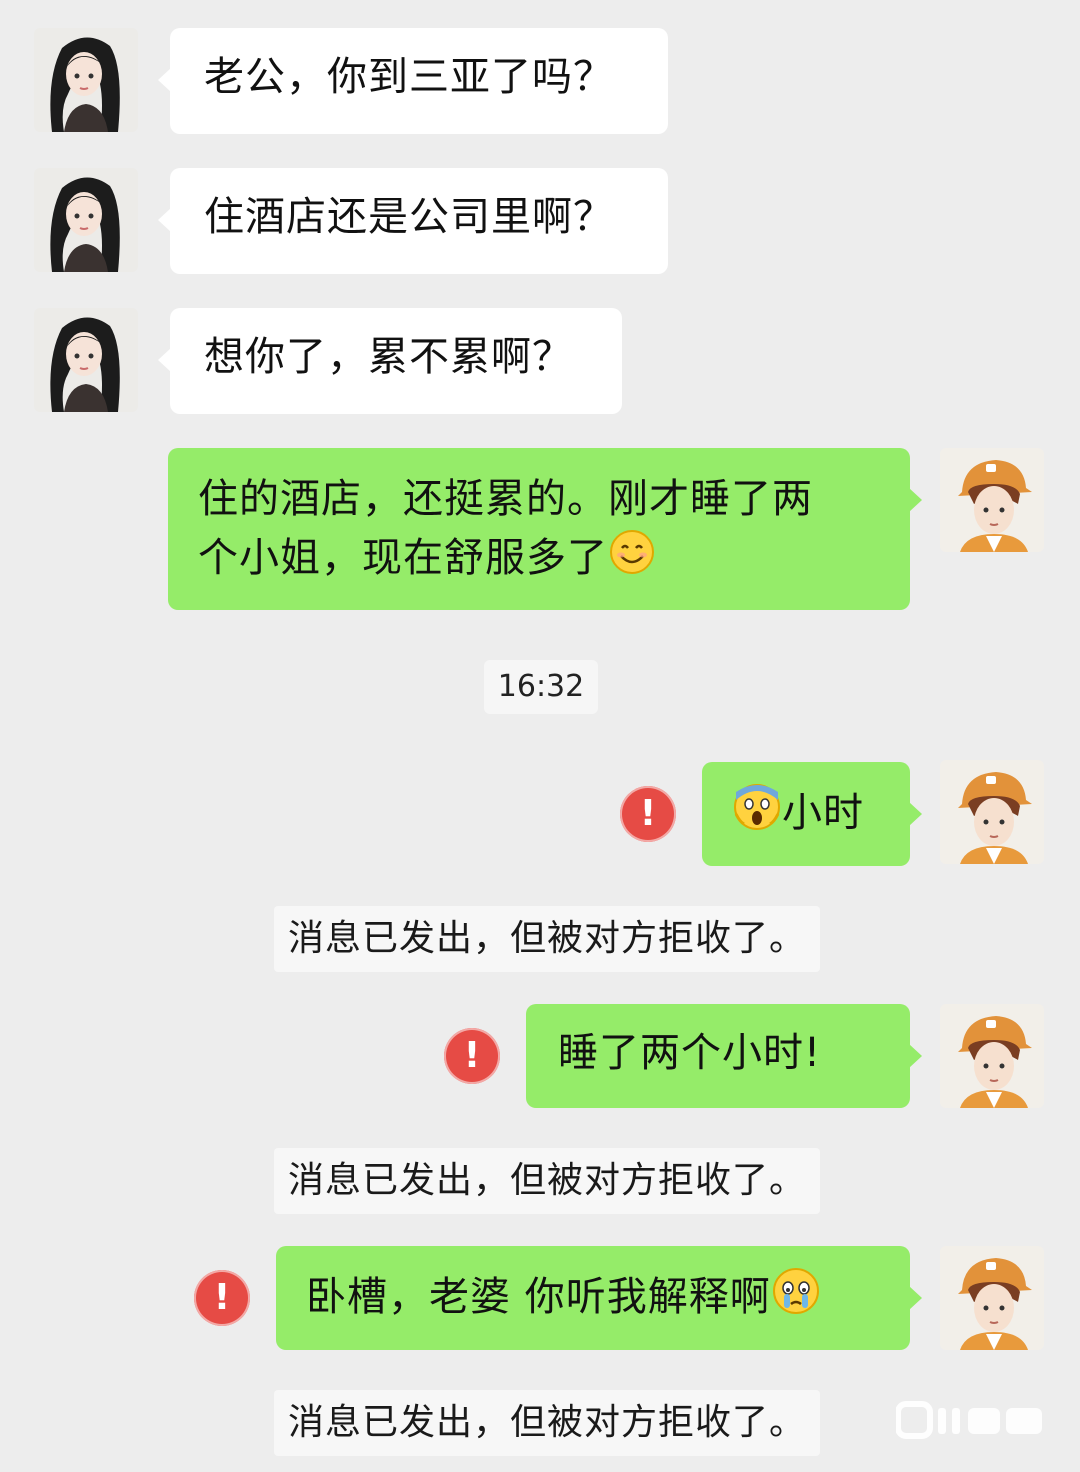 This screenshot has height=1472, width=1080. What do you see at coordinates (823, 813) in the screenshot?
I see `message-text: 小时` at bounding box center [823, 813].